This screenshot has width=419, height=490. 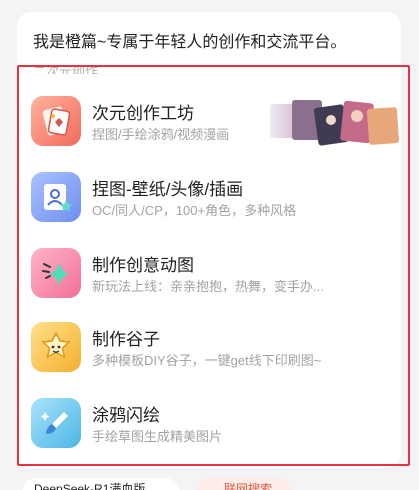 I want to click on item-title: 制作创意动图, so click(x=143, y=265).